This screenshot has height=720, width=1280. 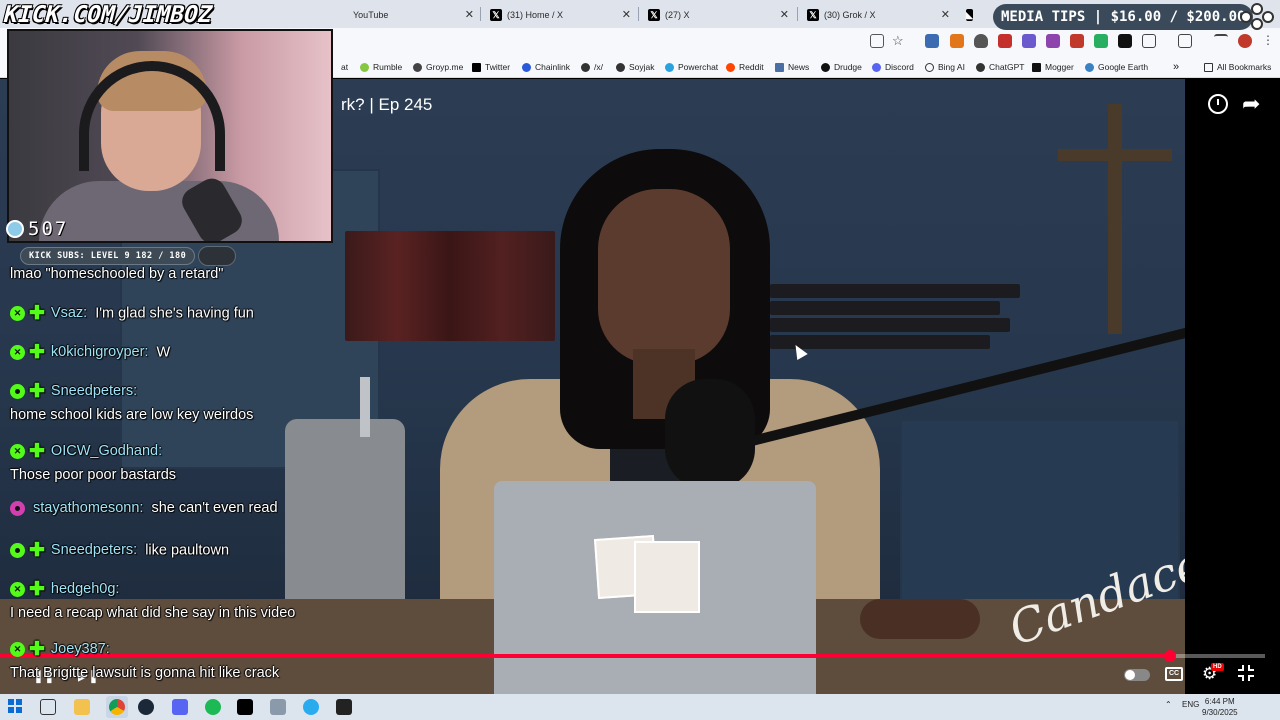 I want to click on bookmark-soyjak: Soyjak, so click(x=635, y=67).